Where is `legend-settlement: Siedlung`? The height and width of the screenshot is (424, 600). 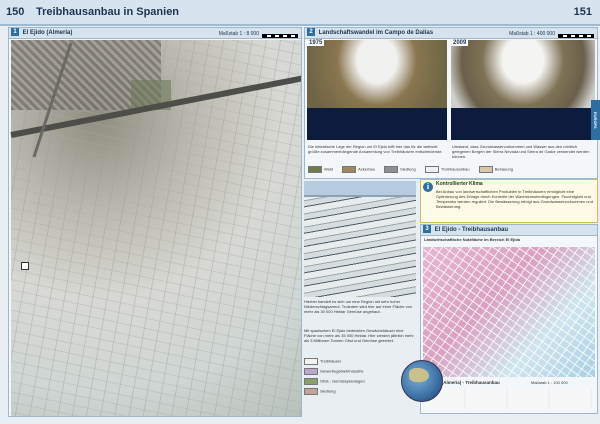
legend-settlement: Siedlung is located at coordinates (408, 169).